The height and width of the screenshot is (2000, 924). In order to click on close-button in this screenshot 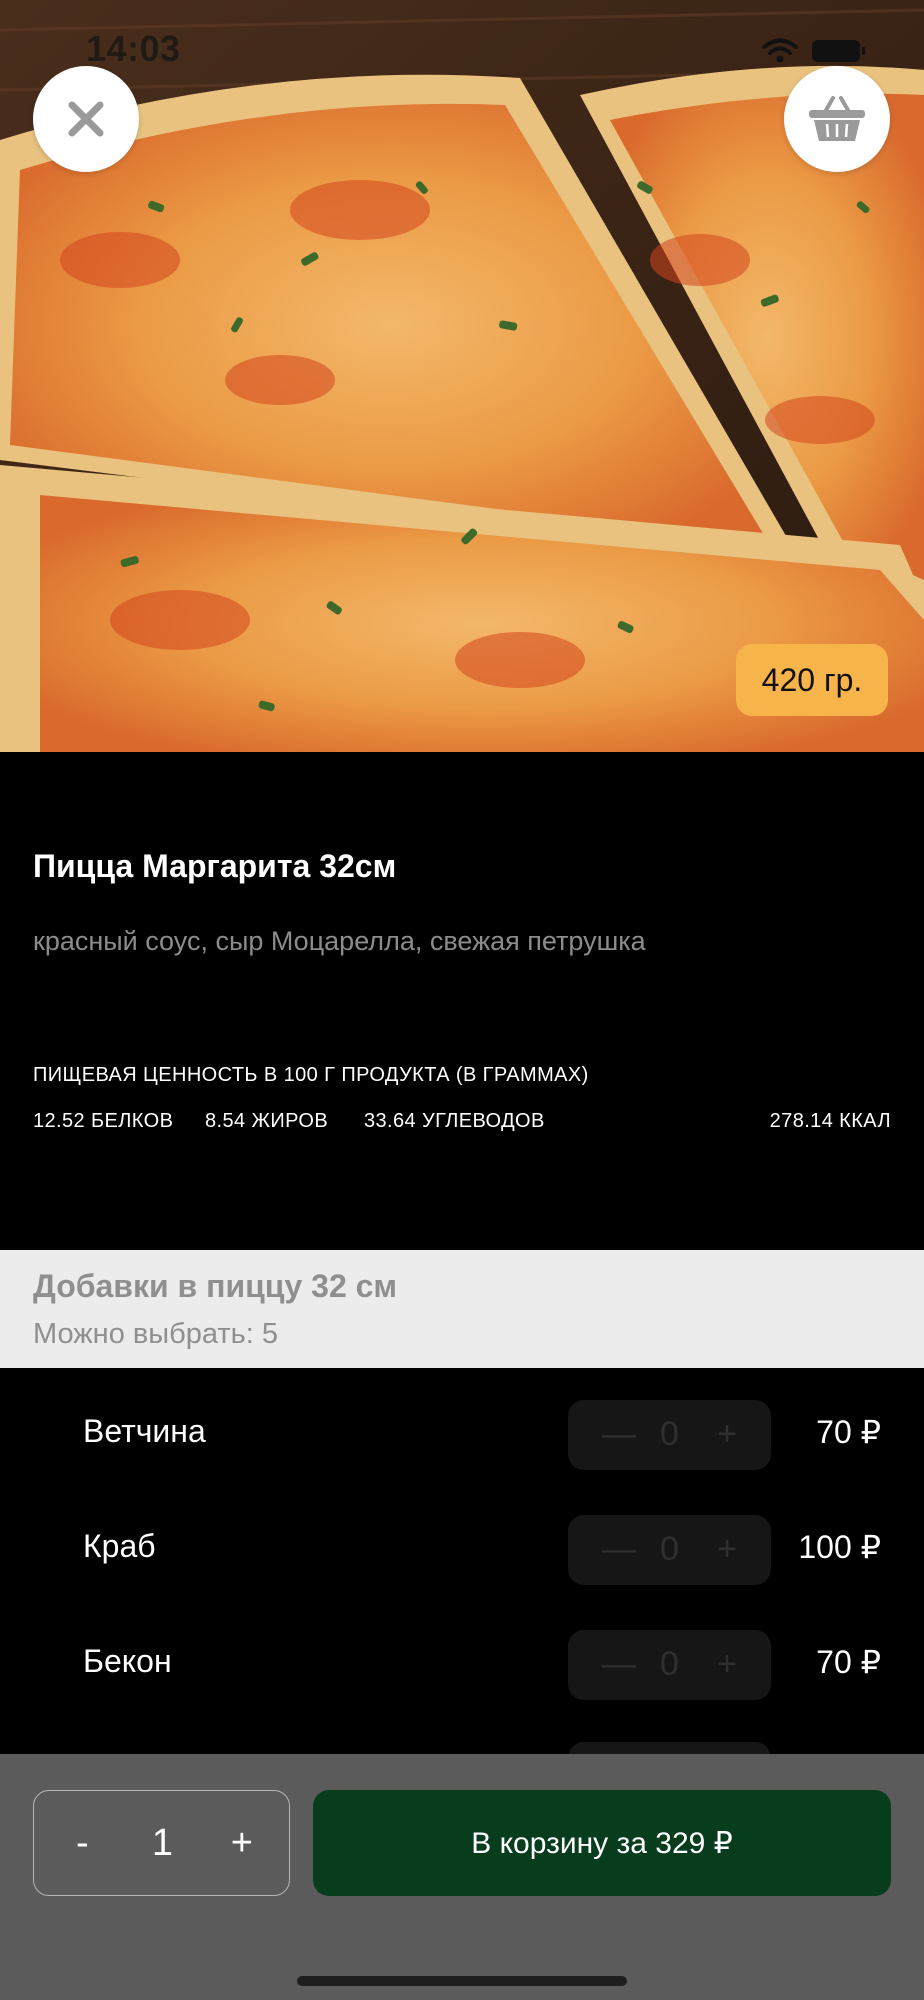, I will do `click(86, 119)`.